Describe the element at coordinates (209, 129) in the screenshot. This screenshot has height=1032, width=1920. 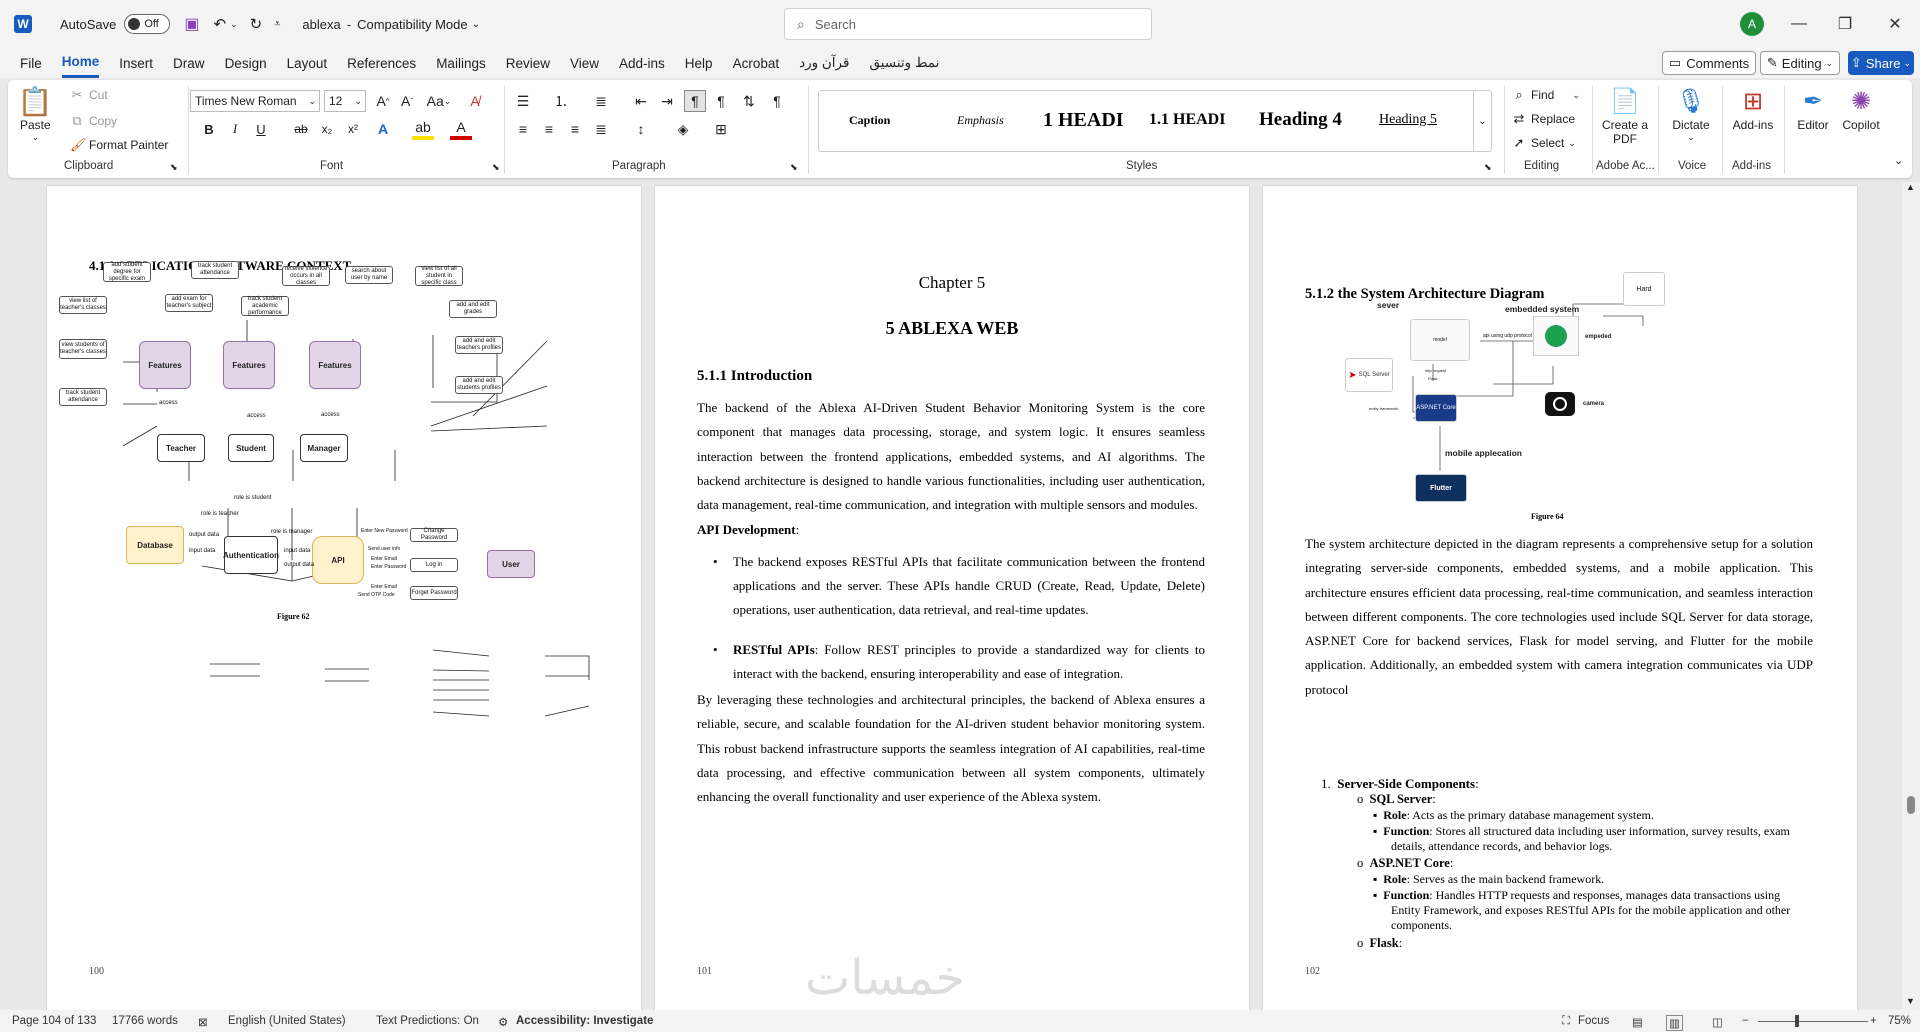
I see `bold-icon: B` at that location.